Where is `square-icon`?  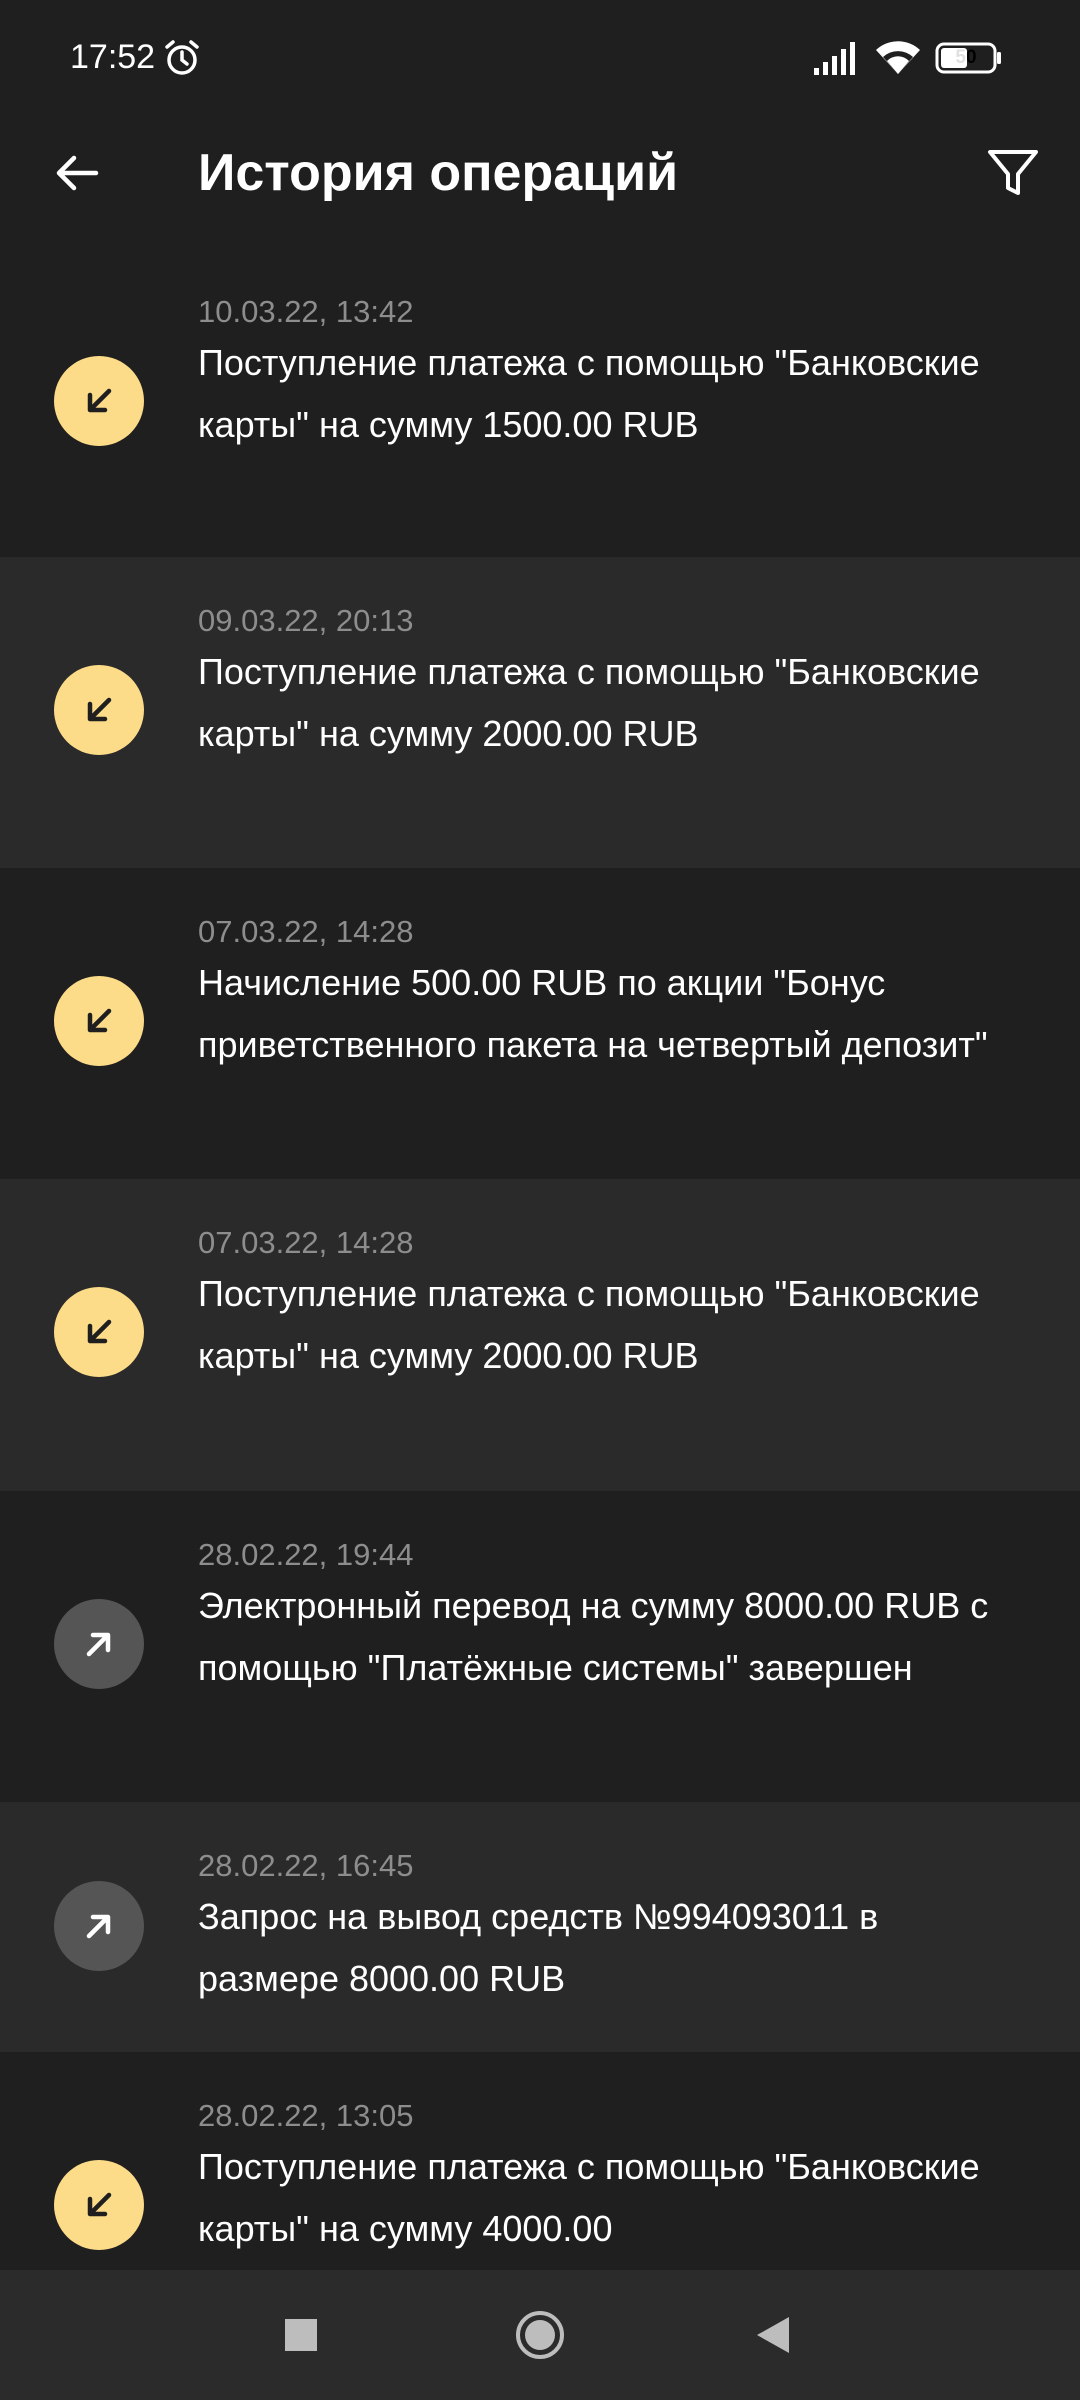 square-icon is located at coordinates (301, 2335).